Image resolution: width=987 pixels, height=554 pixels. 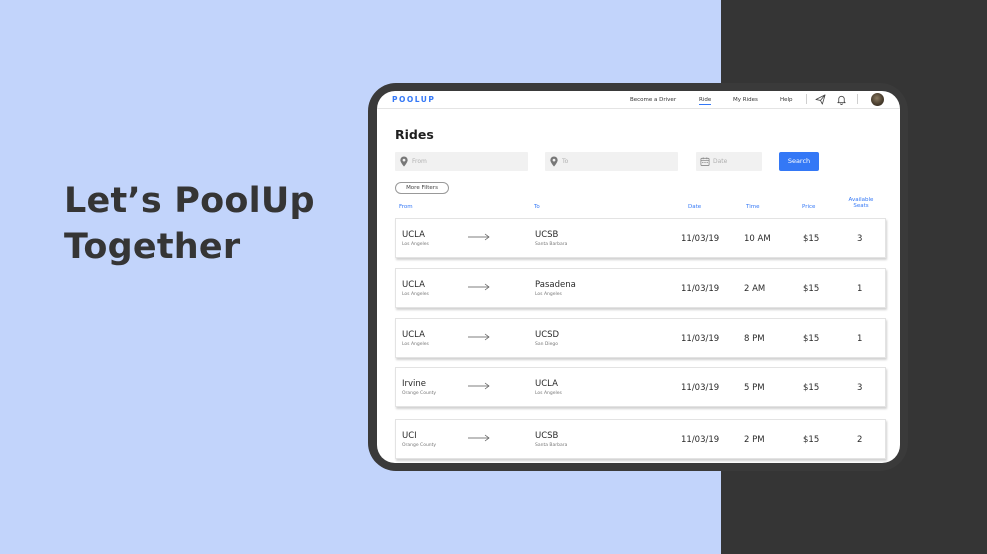 What do you see at coordinates (537, 207) in the screenshot?
I see `column-header-to: To` at bounding box center [537, 207].